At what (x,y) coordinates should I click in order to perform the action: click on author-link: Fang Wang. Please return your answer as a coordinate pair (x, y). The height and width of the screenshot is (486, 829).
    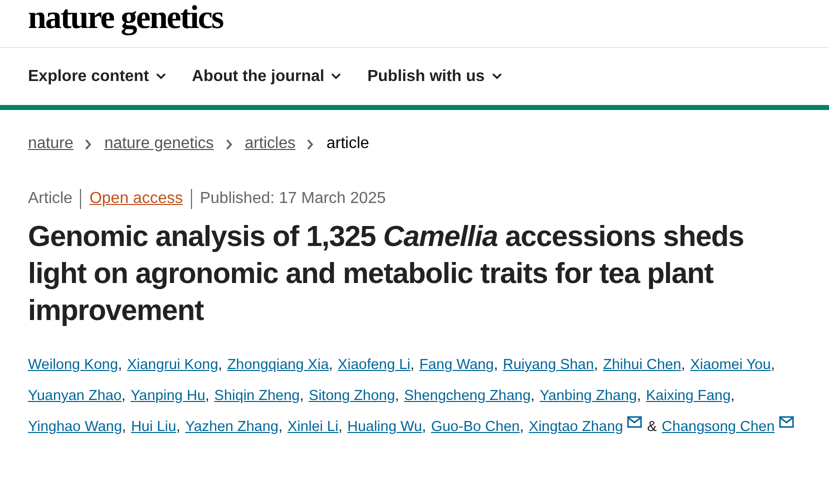
    Looking at the image, I should click on (456, 365).